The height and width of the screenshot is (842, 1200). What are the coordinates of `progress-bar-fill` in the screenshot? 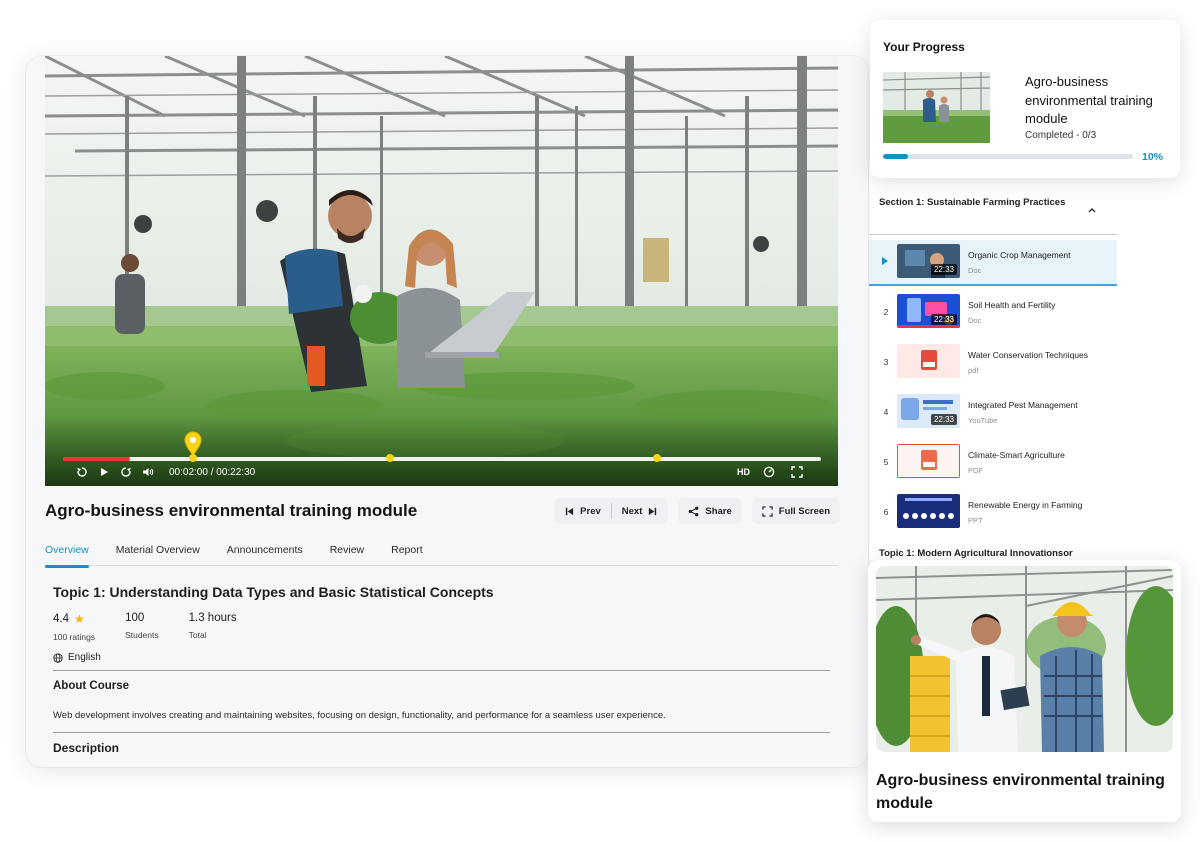 It's located at (895, 156).